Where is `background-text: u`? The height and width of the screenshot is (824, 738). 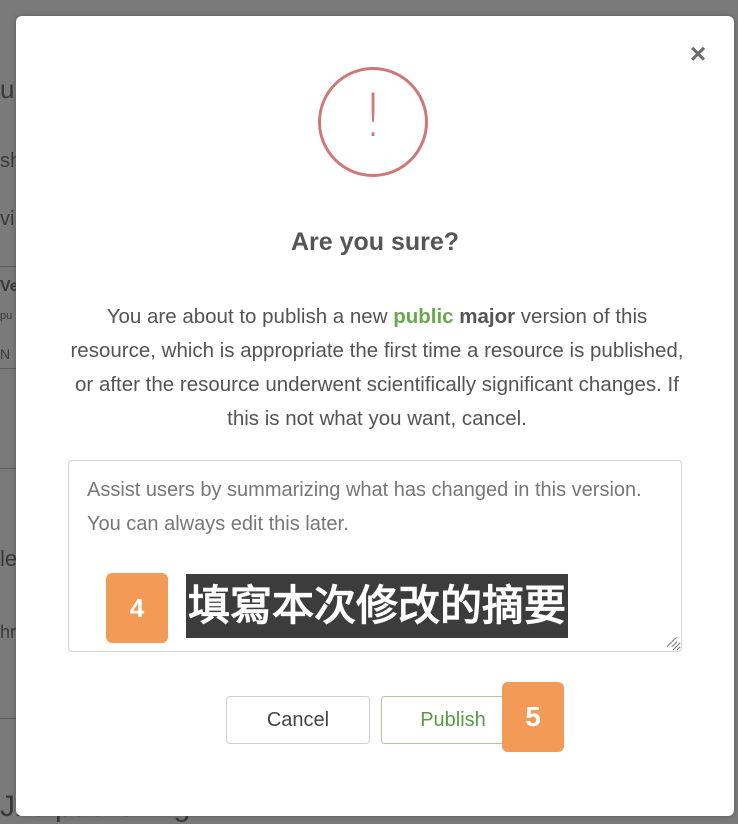
background-text: u is located at coordinates (7, 89).